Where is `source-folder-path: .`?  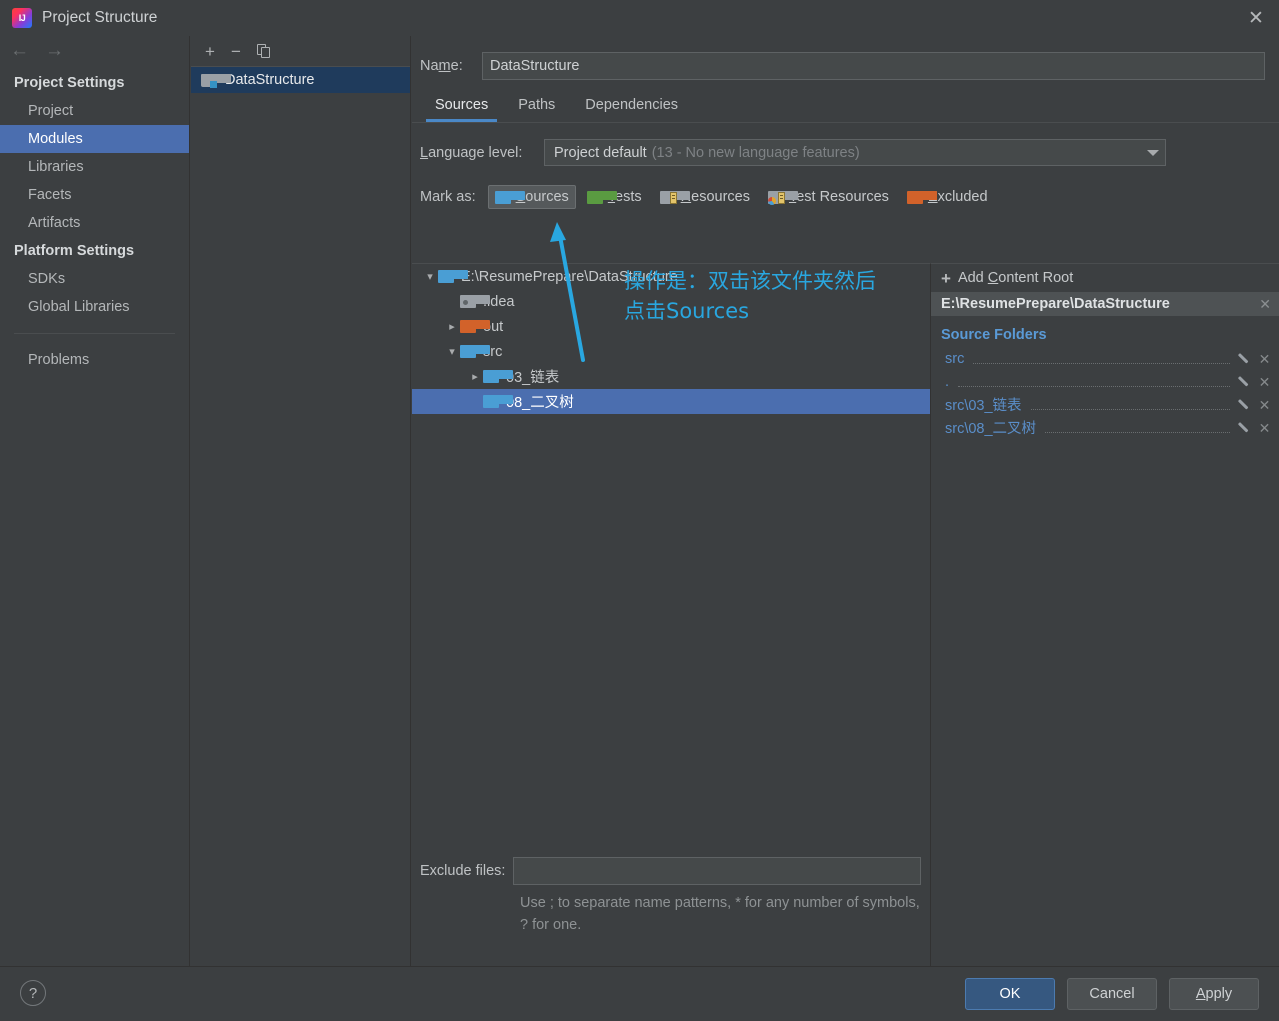
source-folder-path: . is located at coordinates (947, 381).